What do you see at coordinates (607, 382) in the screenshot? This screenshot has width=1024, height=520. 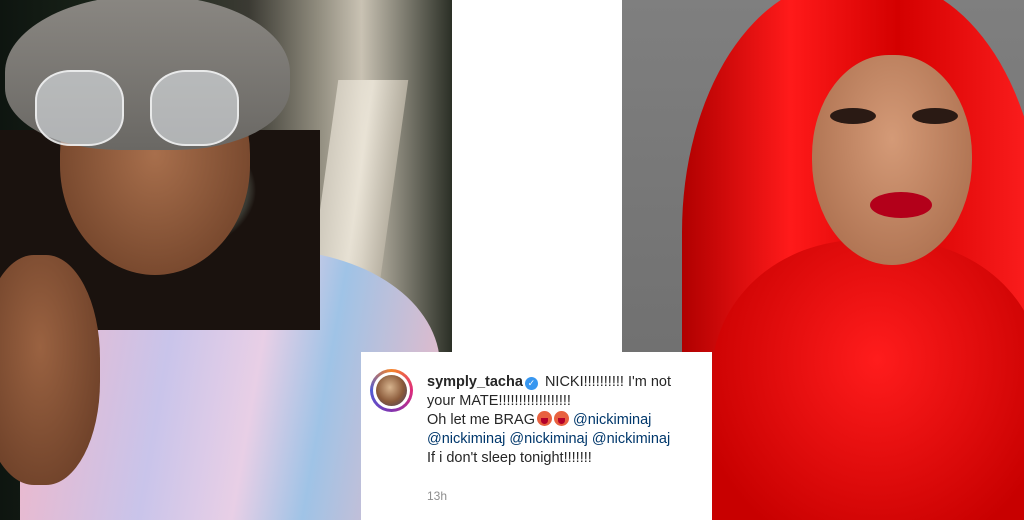 I see `comment-line-1: NICKI!!!!!!!!!! I'm not` at bounding box center [607, 382].